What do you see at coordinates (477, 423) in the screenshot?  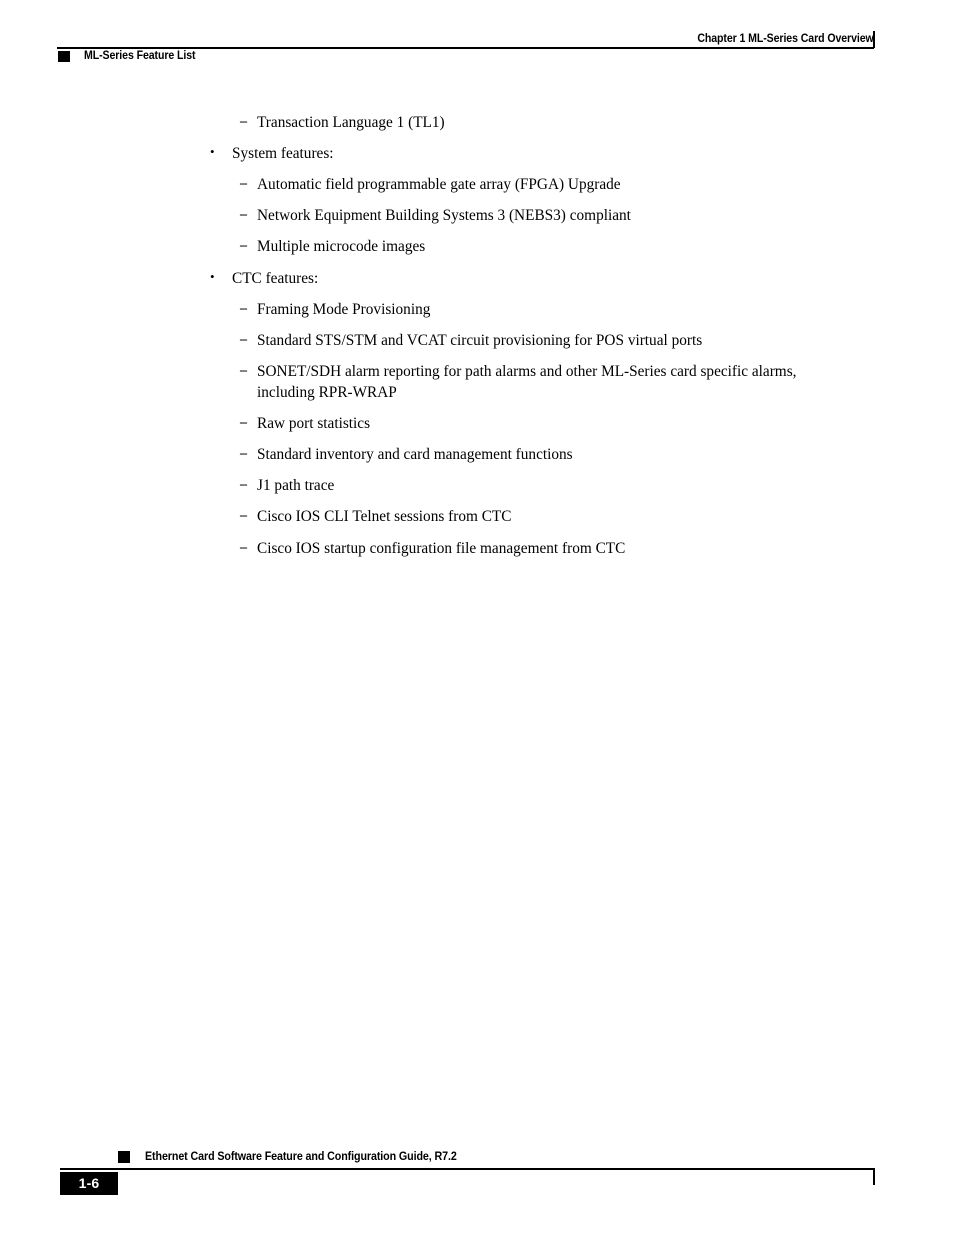 I see `dash-list-item: – Raw port statistics` at bounding box center [477, 423].